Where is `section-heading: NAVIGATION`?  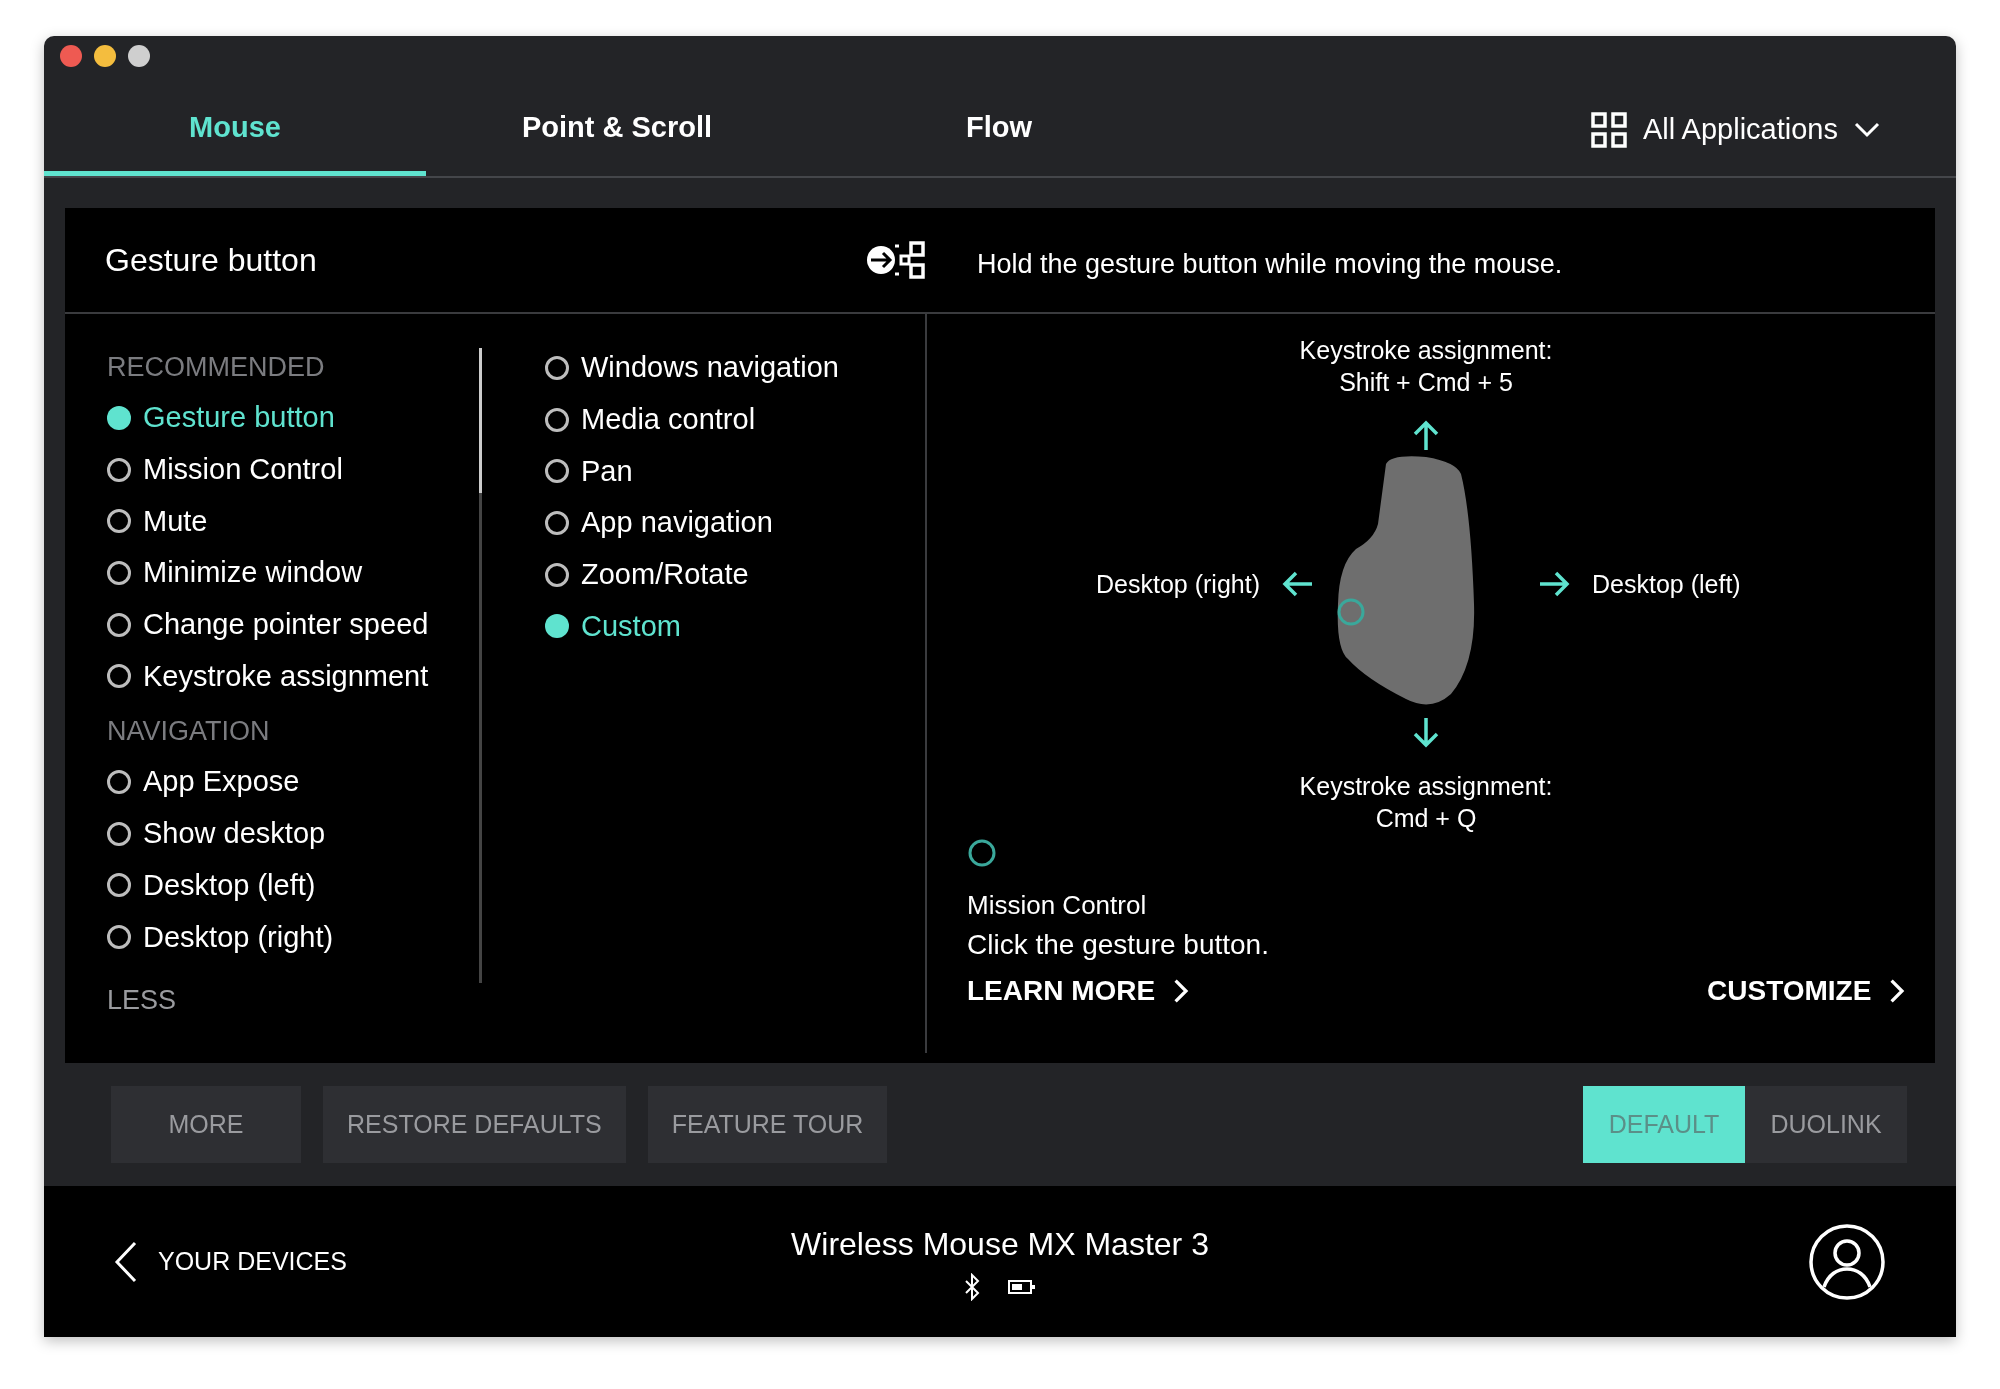 section-heading: NAVIGATION is located at coordinates (189, 731).